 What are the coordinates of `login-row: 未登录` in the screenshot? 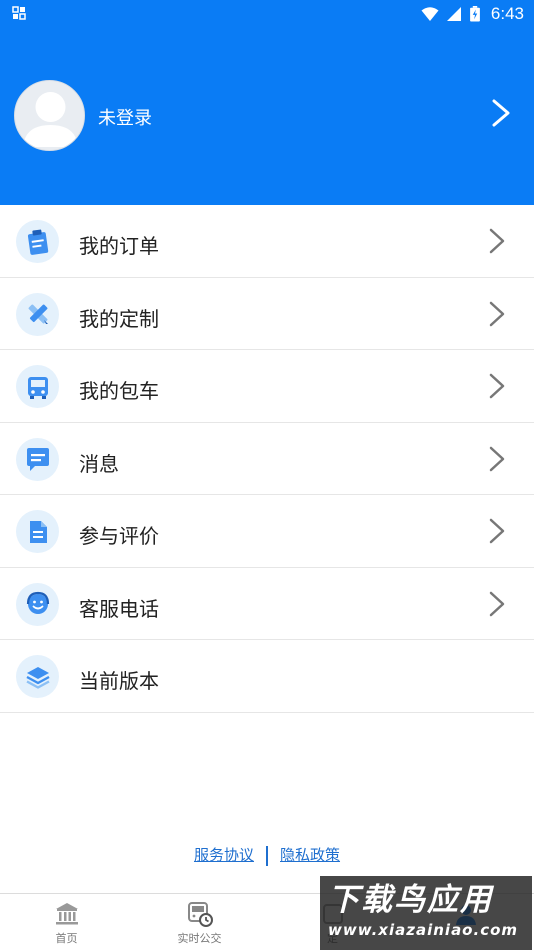 It's located at (269, 116).